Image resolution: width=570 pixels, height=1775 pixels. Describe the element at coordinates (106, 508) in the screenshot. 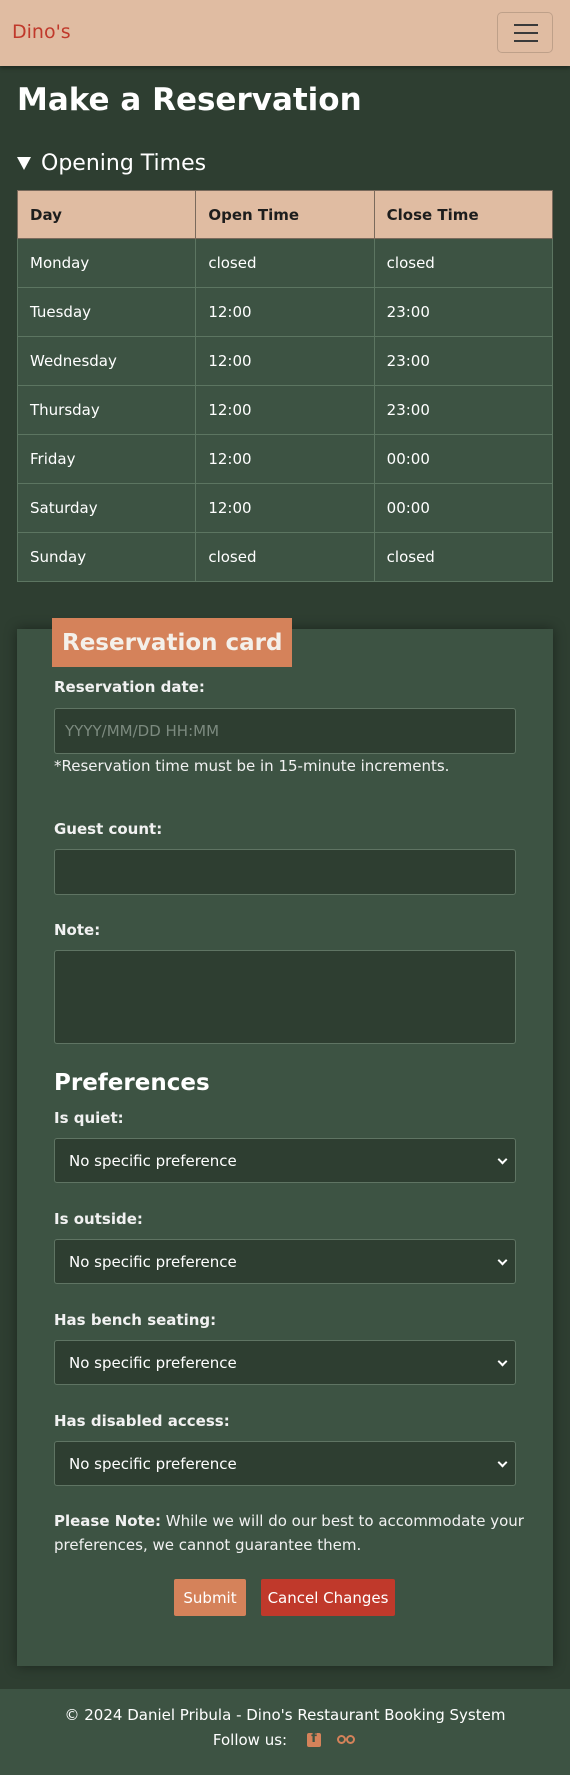

I see `day-cell: Saturday` at that location.